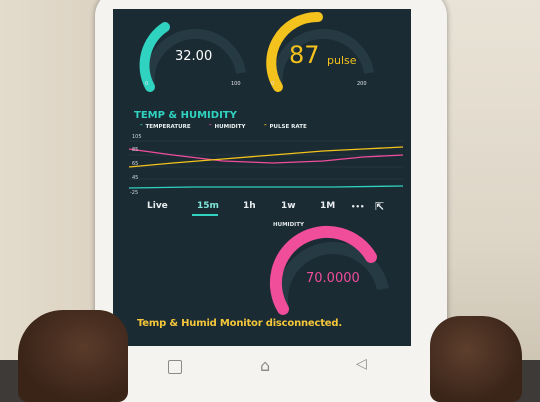 The height and width of the screenshot is (402, 540). What do you see at coordinates (205, 215) in the screenshot?
I see `active-tab-indicator` at bounding box center [205, 215].